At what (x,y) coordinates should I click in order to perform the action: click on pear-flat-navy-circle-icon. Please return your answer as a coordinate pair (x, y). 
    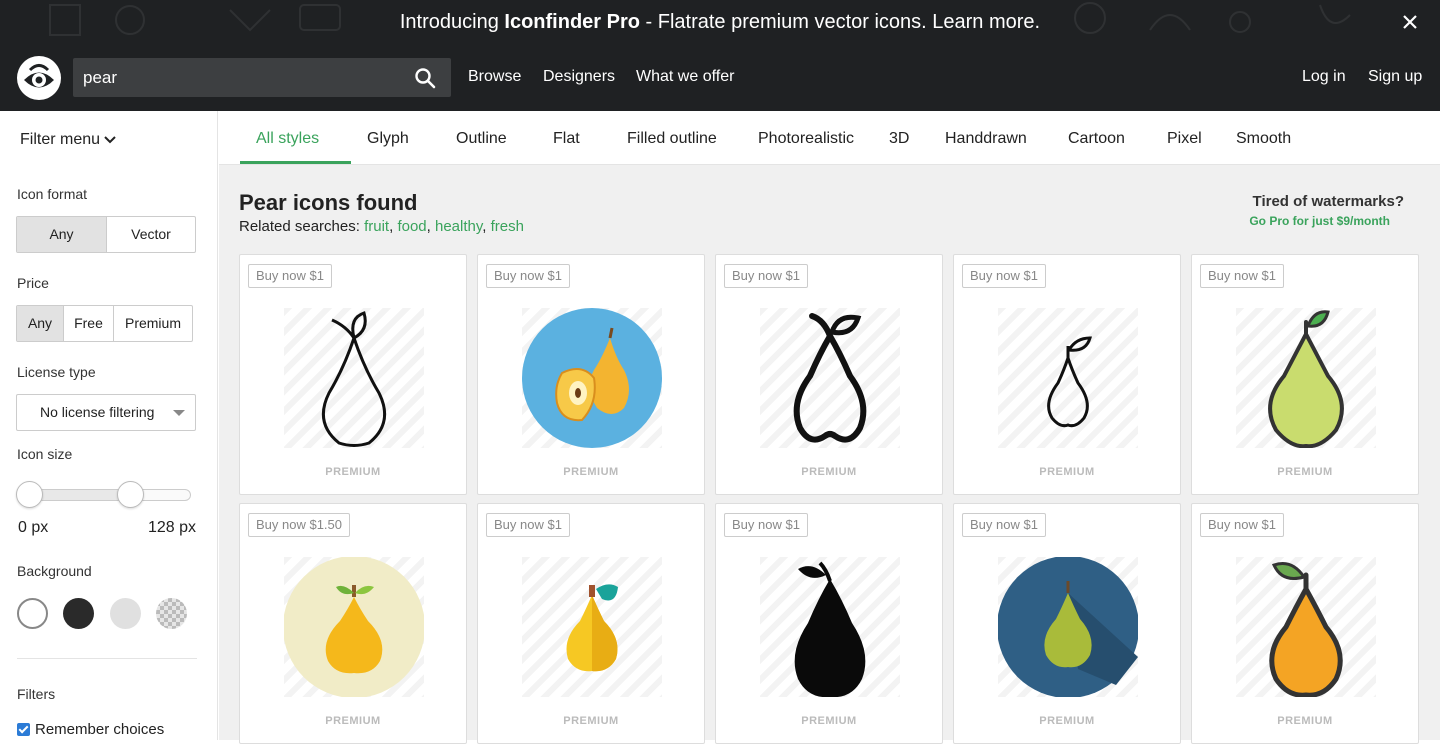
    Looking at the image, I should click on (1068, 627).